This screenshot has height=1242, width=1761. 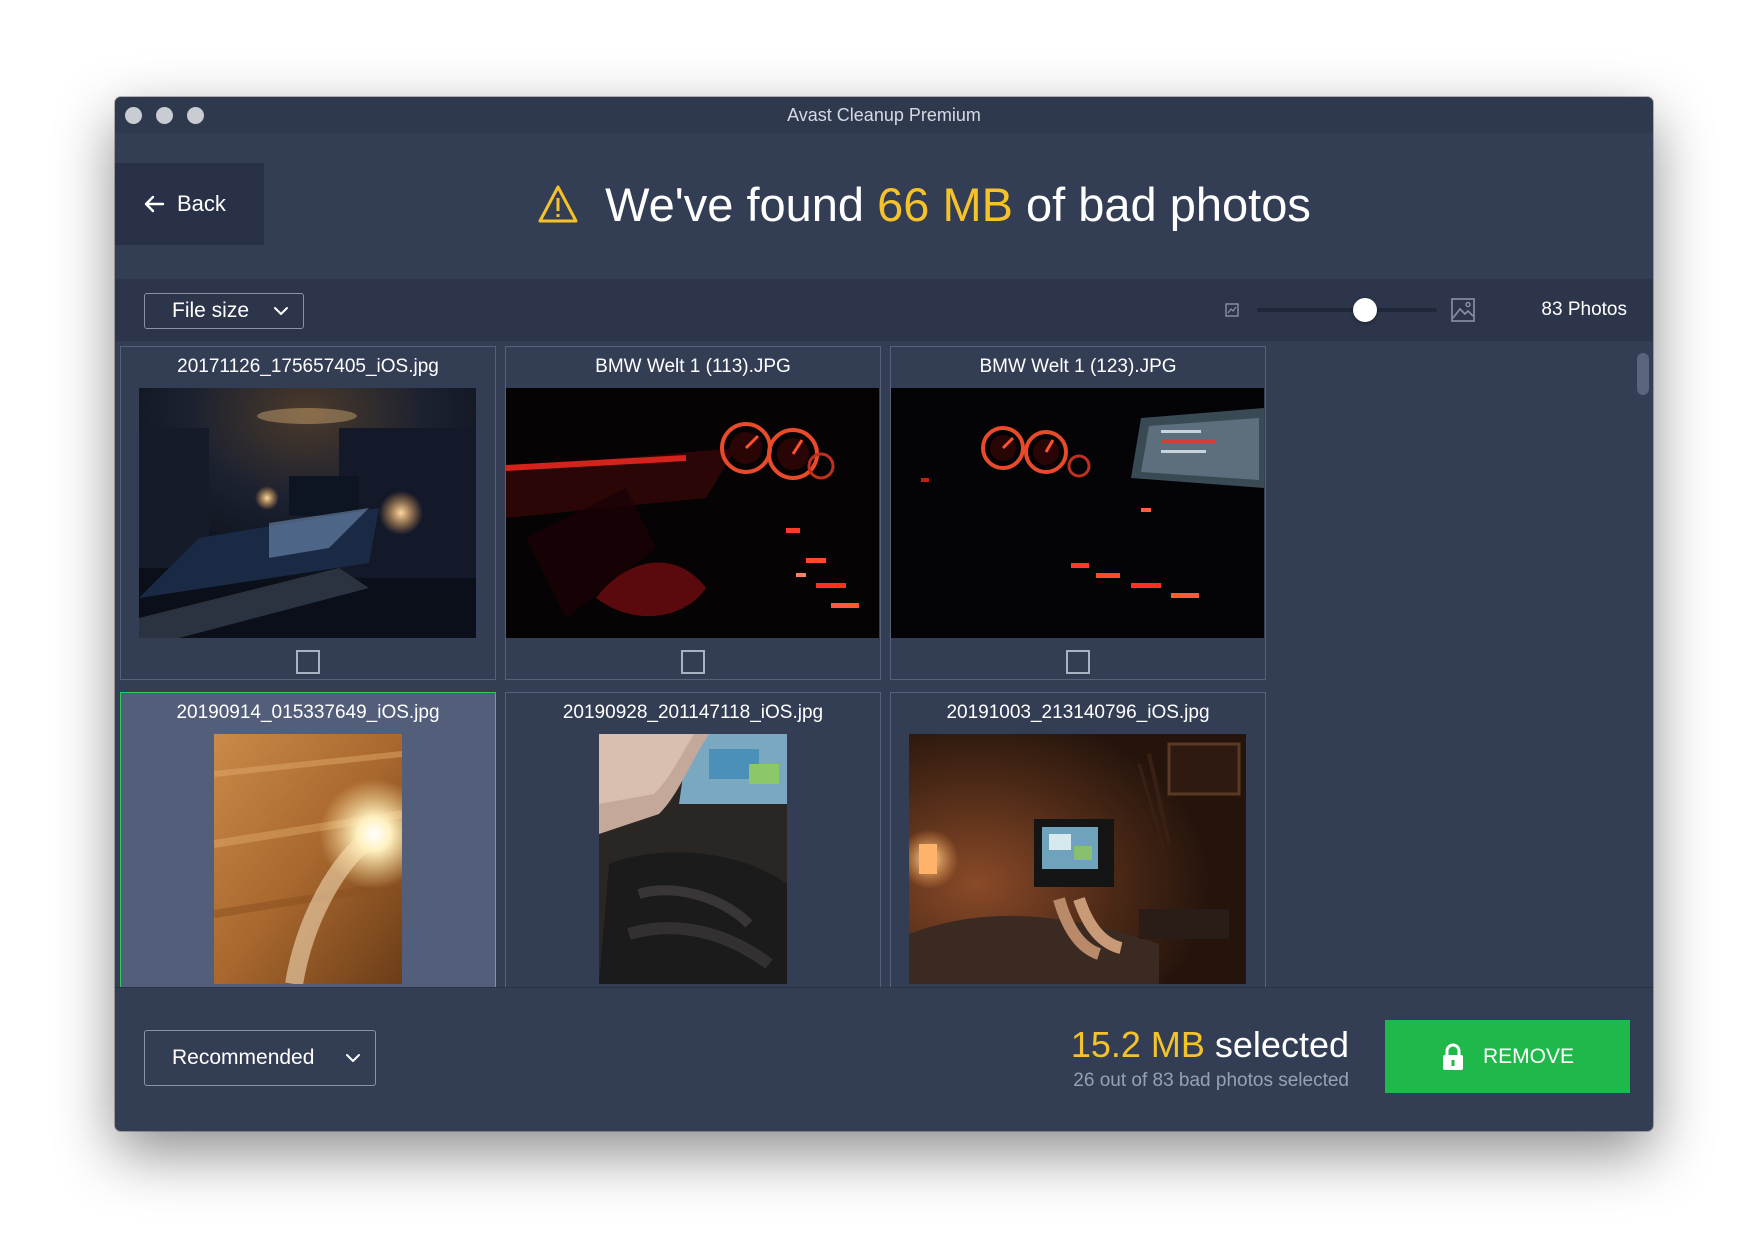 I want to click on photo-count: 83 Photos, so click(x=1584, y=309).